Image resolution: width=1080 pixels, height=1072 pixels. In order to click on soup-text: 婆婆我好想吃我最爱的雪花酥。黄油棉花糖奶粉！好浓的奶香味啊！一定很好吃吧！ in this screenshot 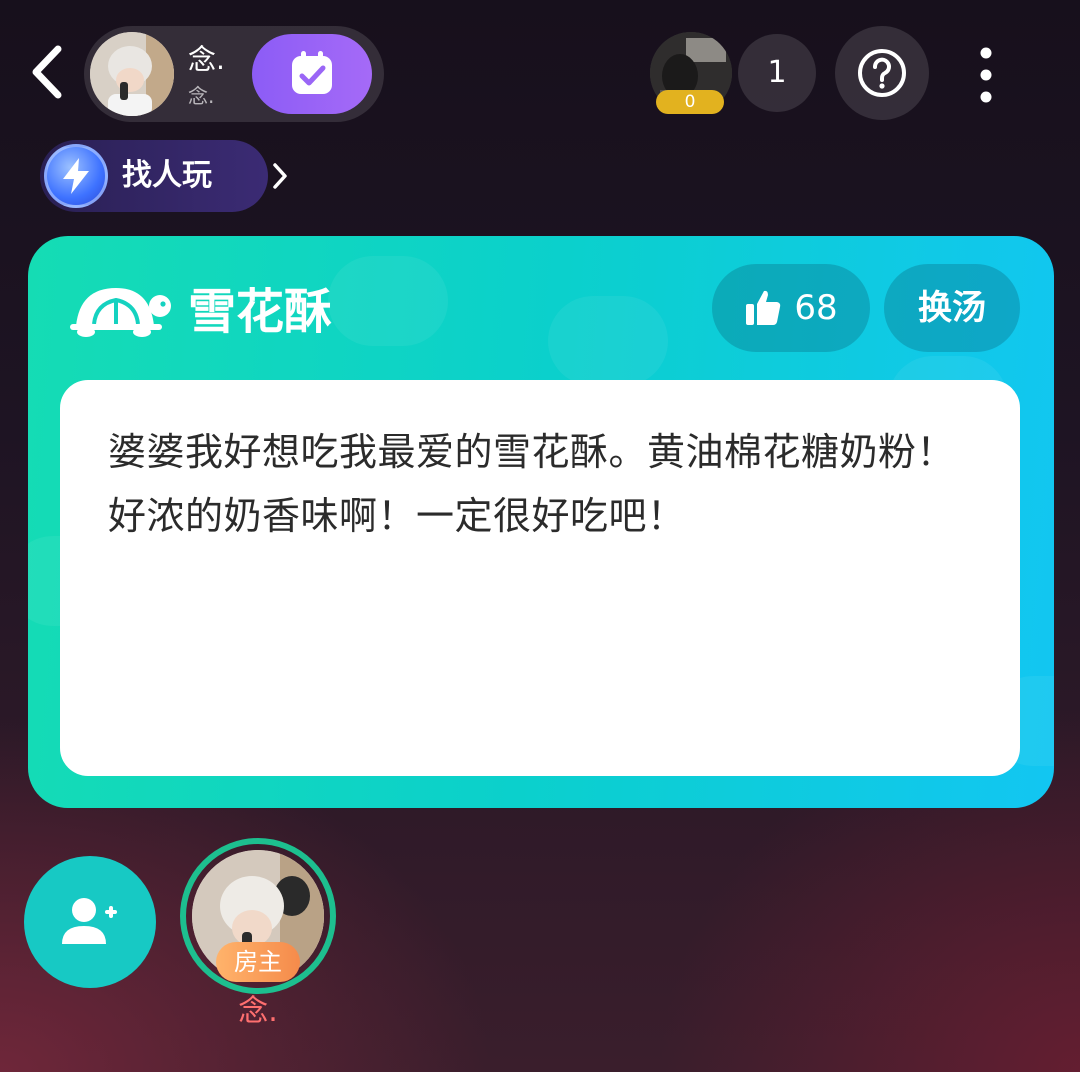, I will do `click(532, 484)`.